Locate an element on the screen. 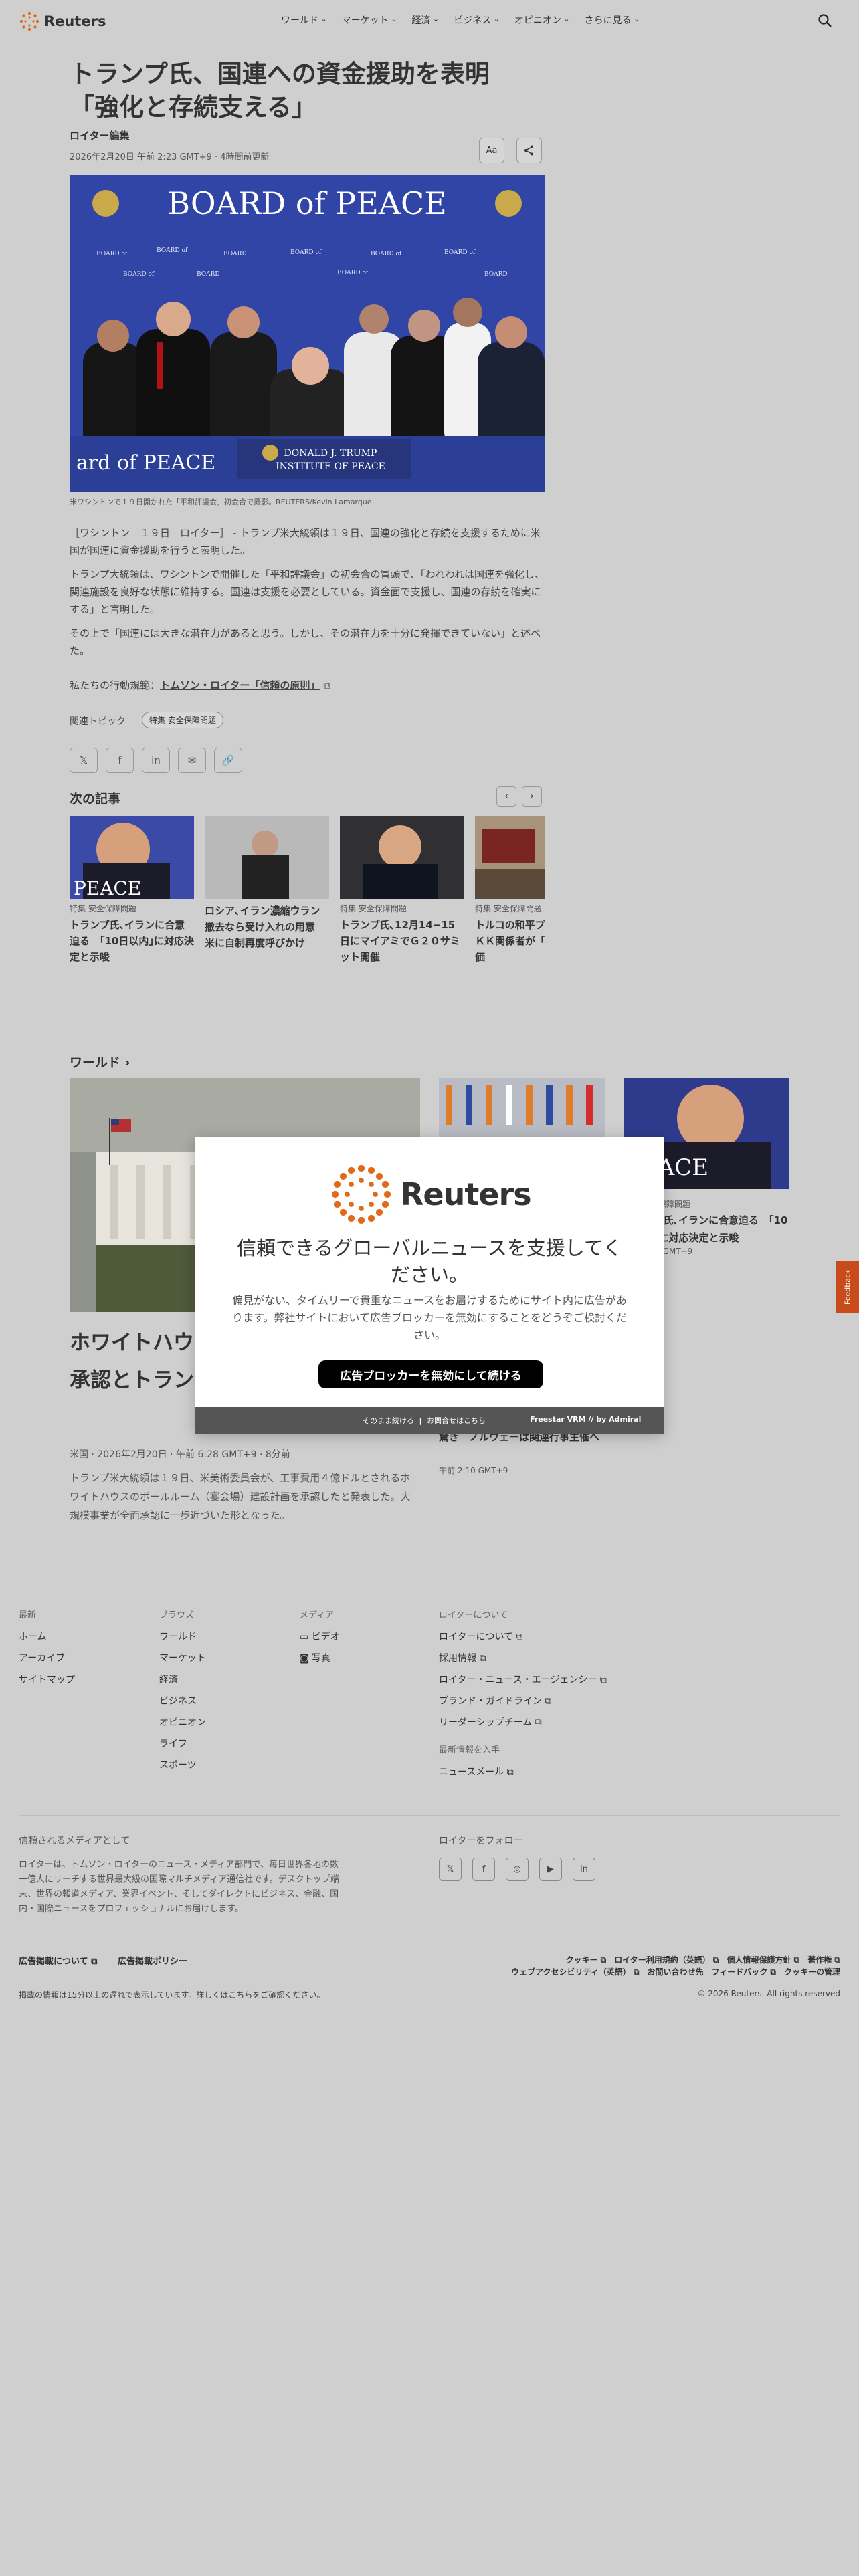  reuters-logo: Reuters is located at coordinates (63, 21).